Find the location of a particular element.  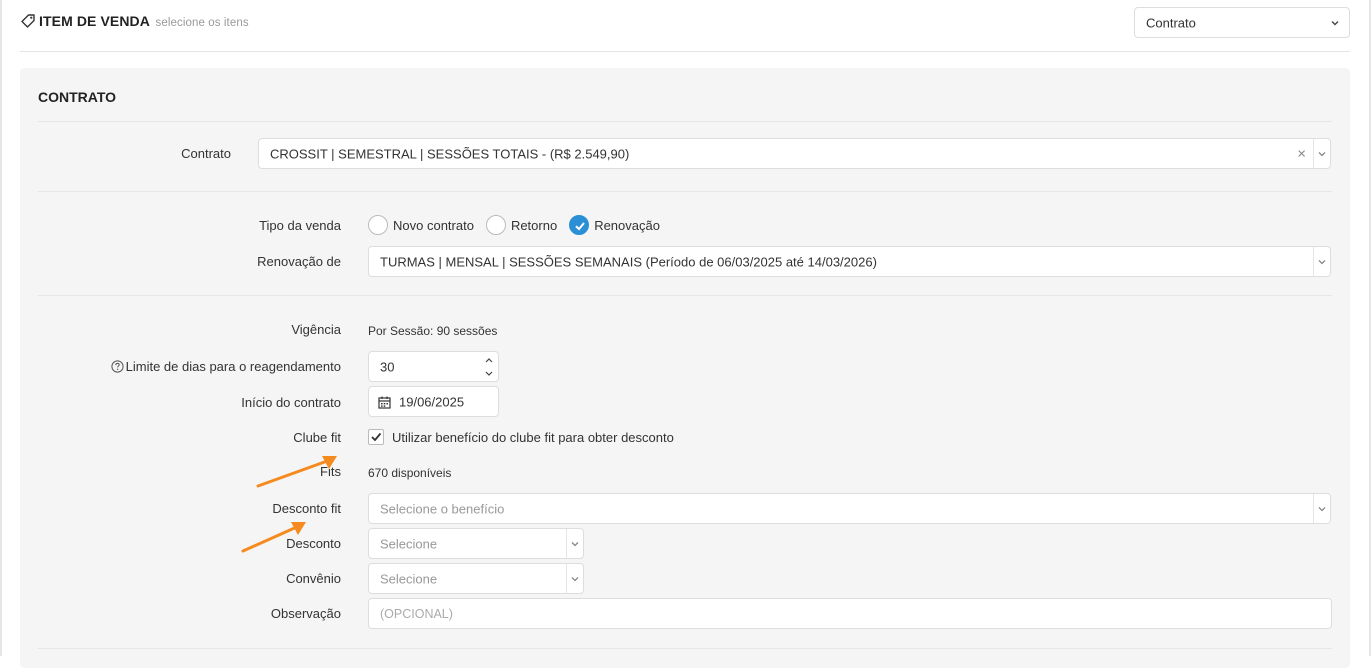

limite-label-text: Limite de dias para o reagendamento is located at coordinates (233, 366).